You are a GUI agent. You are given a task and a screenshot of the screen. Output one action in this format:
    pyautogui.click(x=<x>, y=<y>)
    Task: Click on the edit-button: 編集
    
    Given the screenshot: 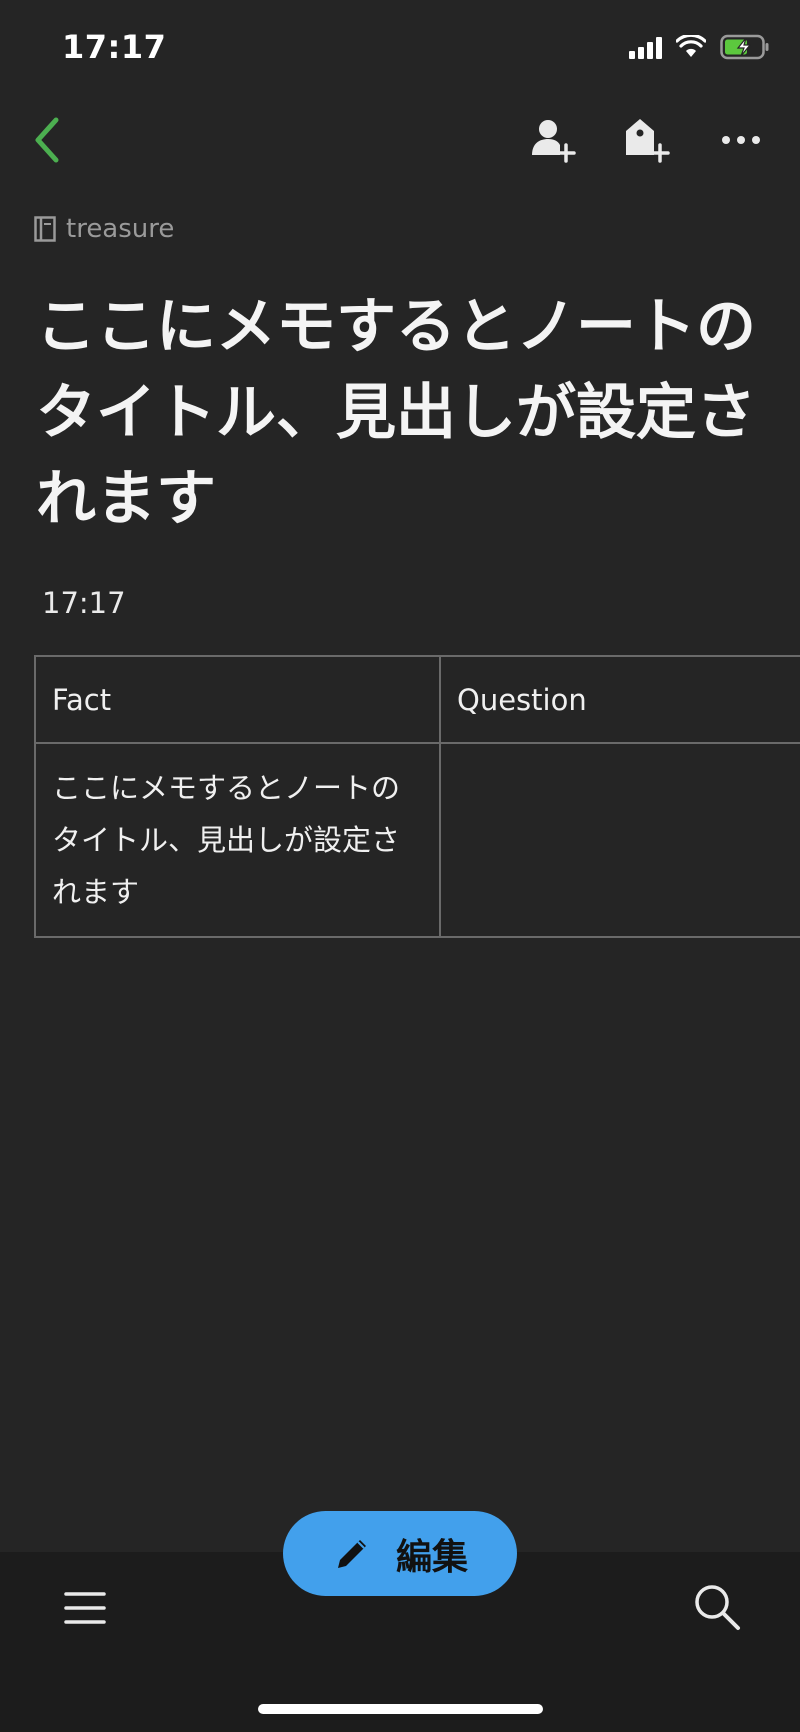 What is the action you would take?
    pyautogui.click(x=400, y=1553)
    